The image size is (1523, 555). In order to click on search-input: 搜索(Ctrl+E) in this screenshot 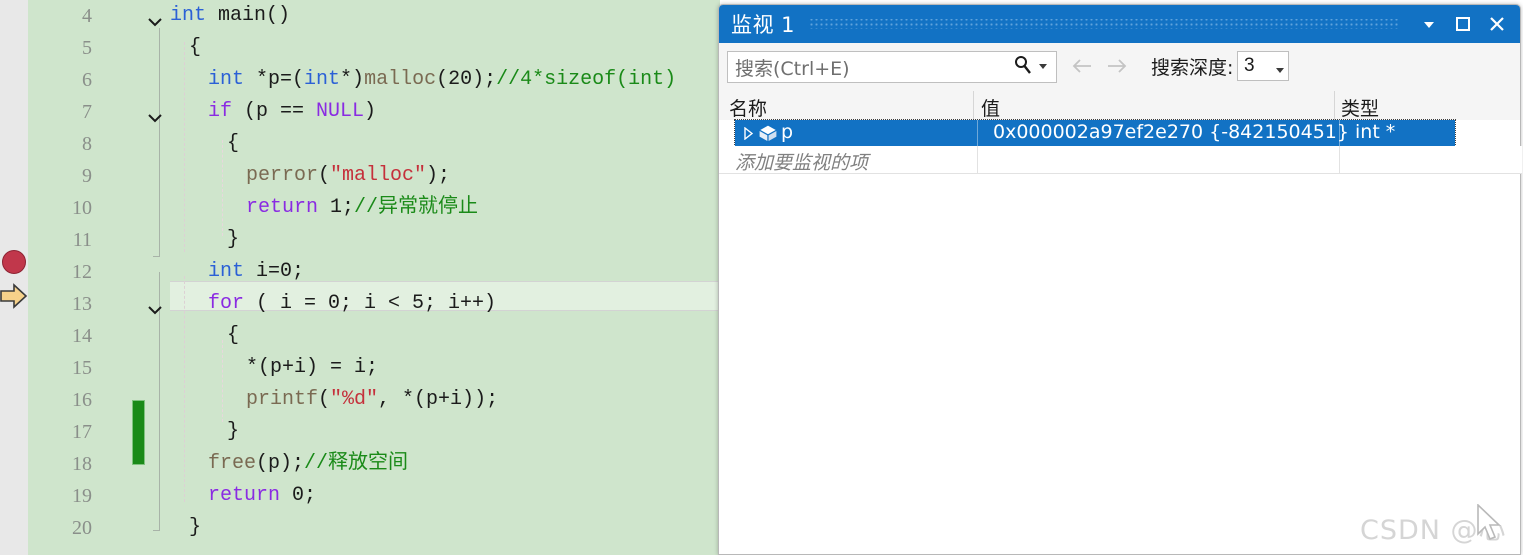, I will do `click(870, 67)`.